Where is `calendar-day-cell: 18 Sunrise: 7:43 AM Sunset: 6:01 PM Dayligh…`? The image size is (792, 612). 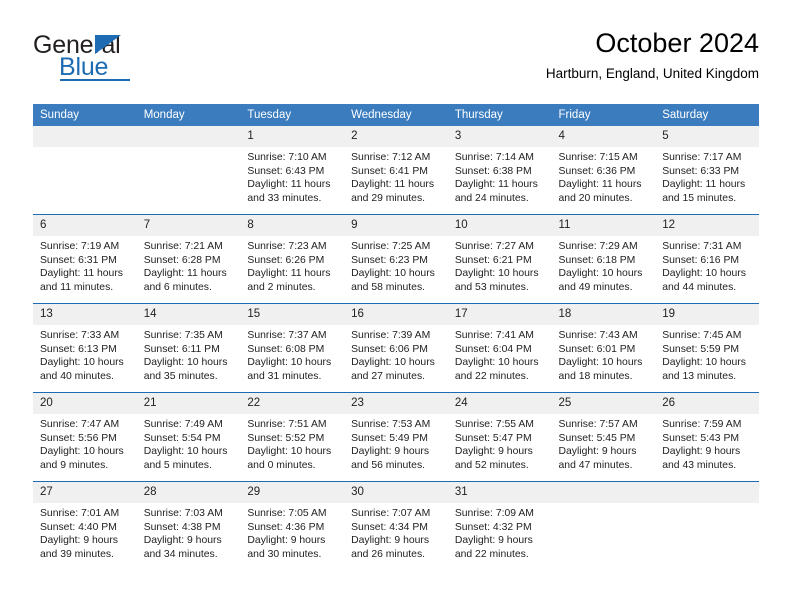 calendar-day-cell: 18 Sunrise: 7:43 AM Sunset: 6:01 PM Dayligh… is located at coordinates (603, 348).